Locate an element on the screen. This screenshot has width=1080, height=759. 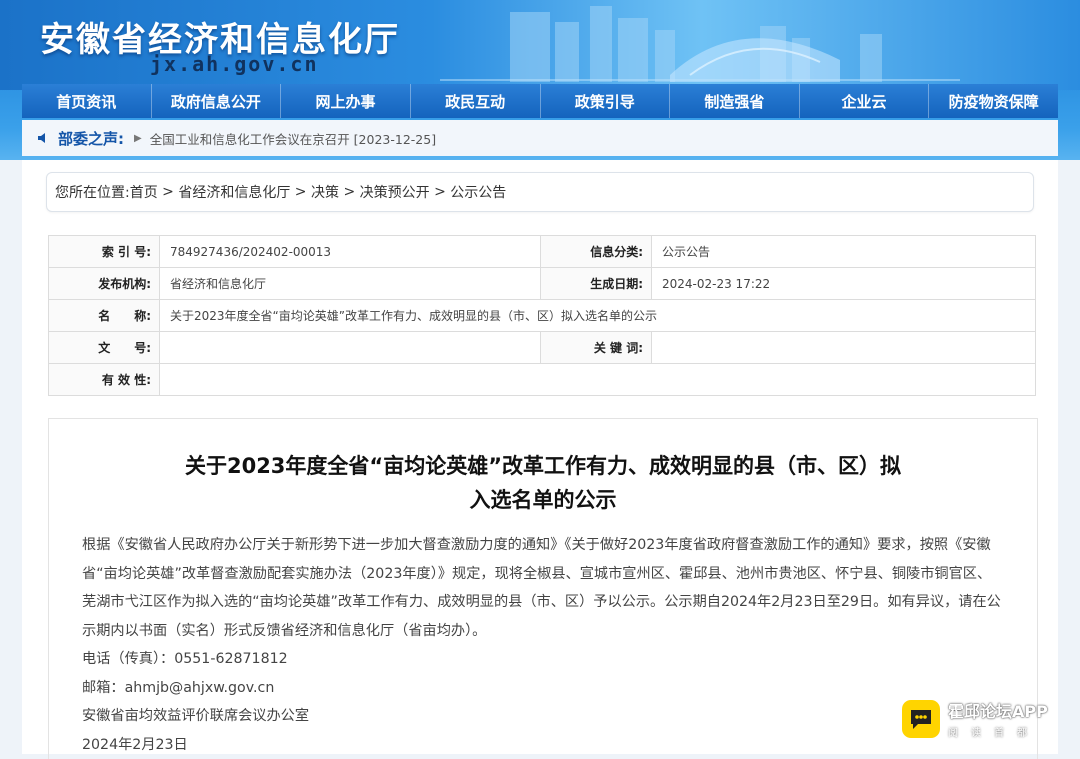
meta-keywords-value is located at coordinates (844, 348).